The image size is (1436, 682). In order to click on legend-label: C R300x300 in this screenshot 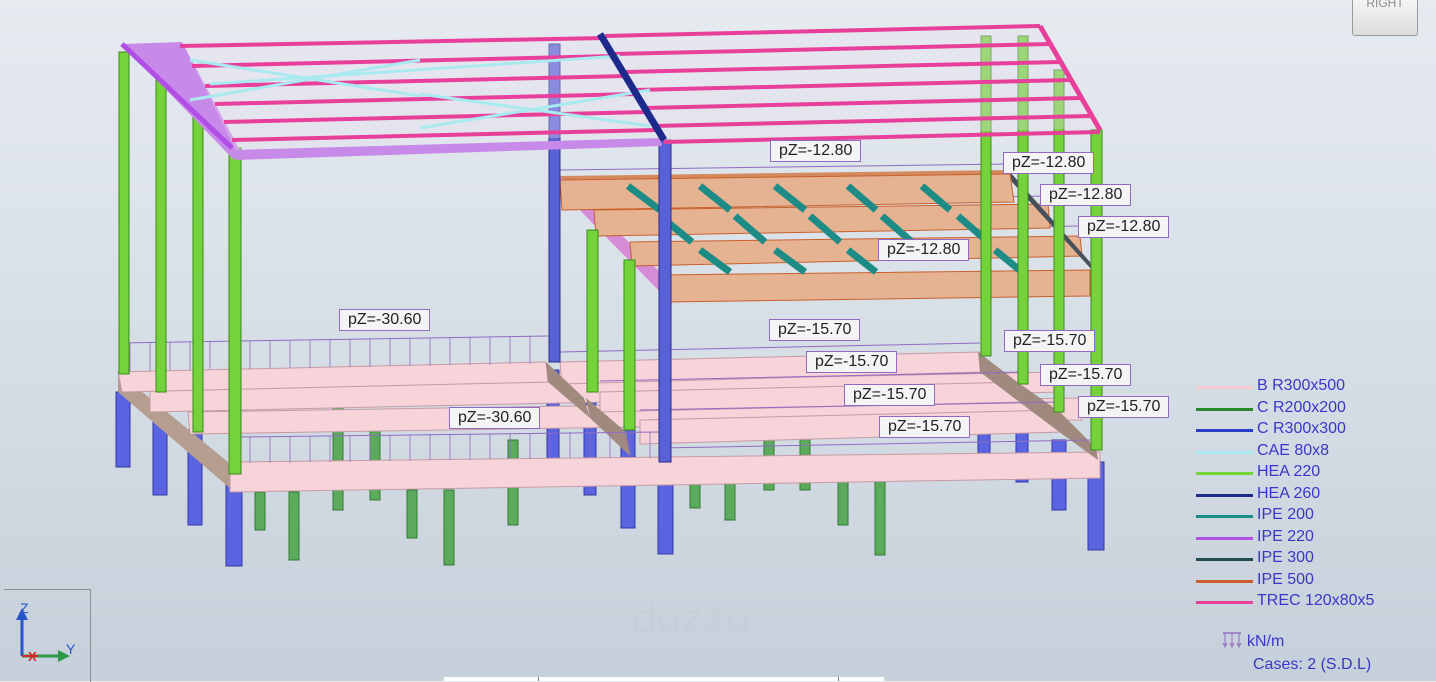, I will do `click(1301, 428)`.